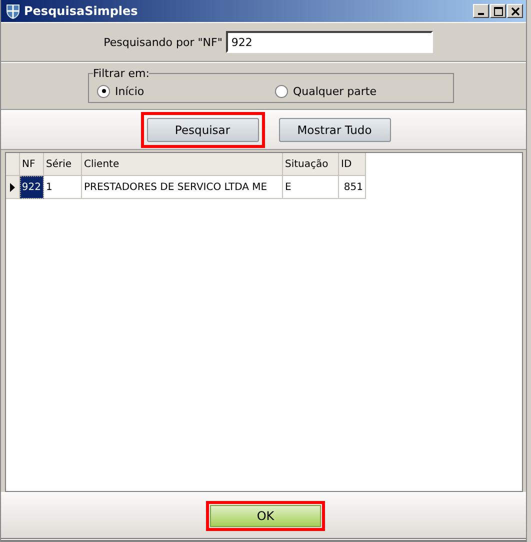 This screenshot has width=531, height=542. I want to click on search-field: 922, so click(330, 42).